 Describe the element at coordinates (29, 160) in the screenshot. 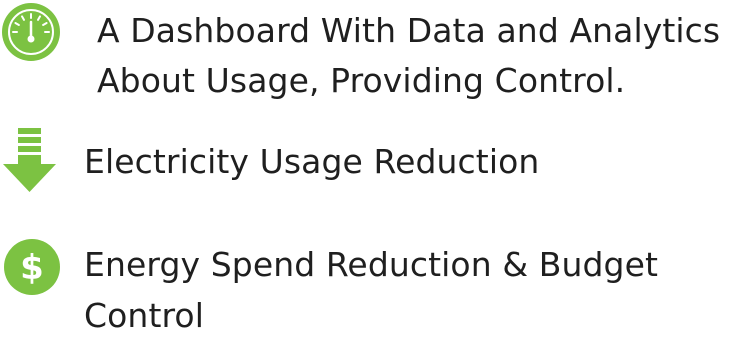

I see `down-arrow-icon` at that location.